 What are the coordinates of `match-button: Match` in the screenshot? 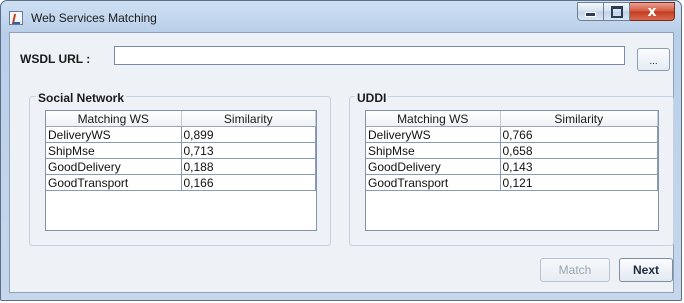 It's located at (575, 270).